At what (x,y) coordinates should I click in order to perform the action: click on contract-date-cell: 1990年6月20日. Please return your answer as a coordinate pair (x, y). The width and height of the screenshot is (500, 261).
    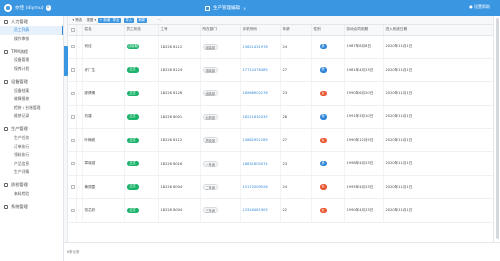
    Looking at the image, I should click on (364, 93).